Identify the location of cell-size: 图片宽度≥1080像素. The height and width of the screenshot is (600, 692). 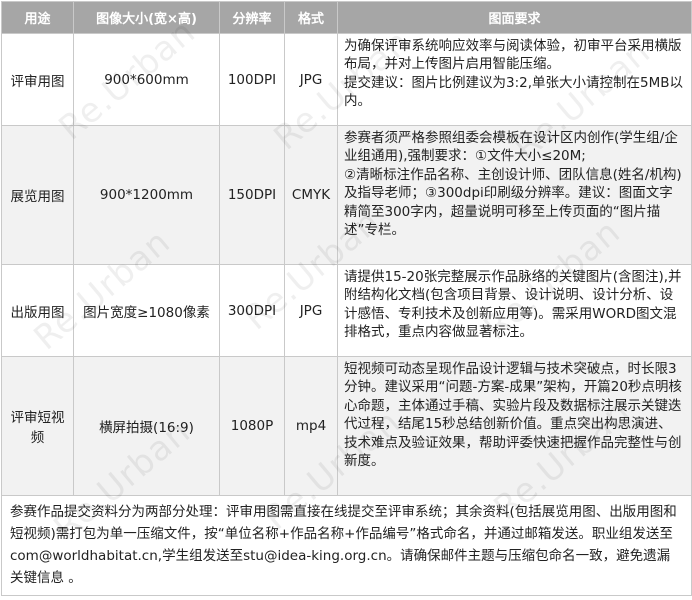
(146, 310).